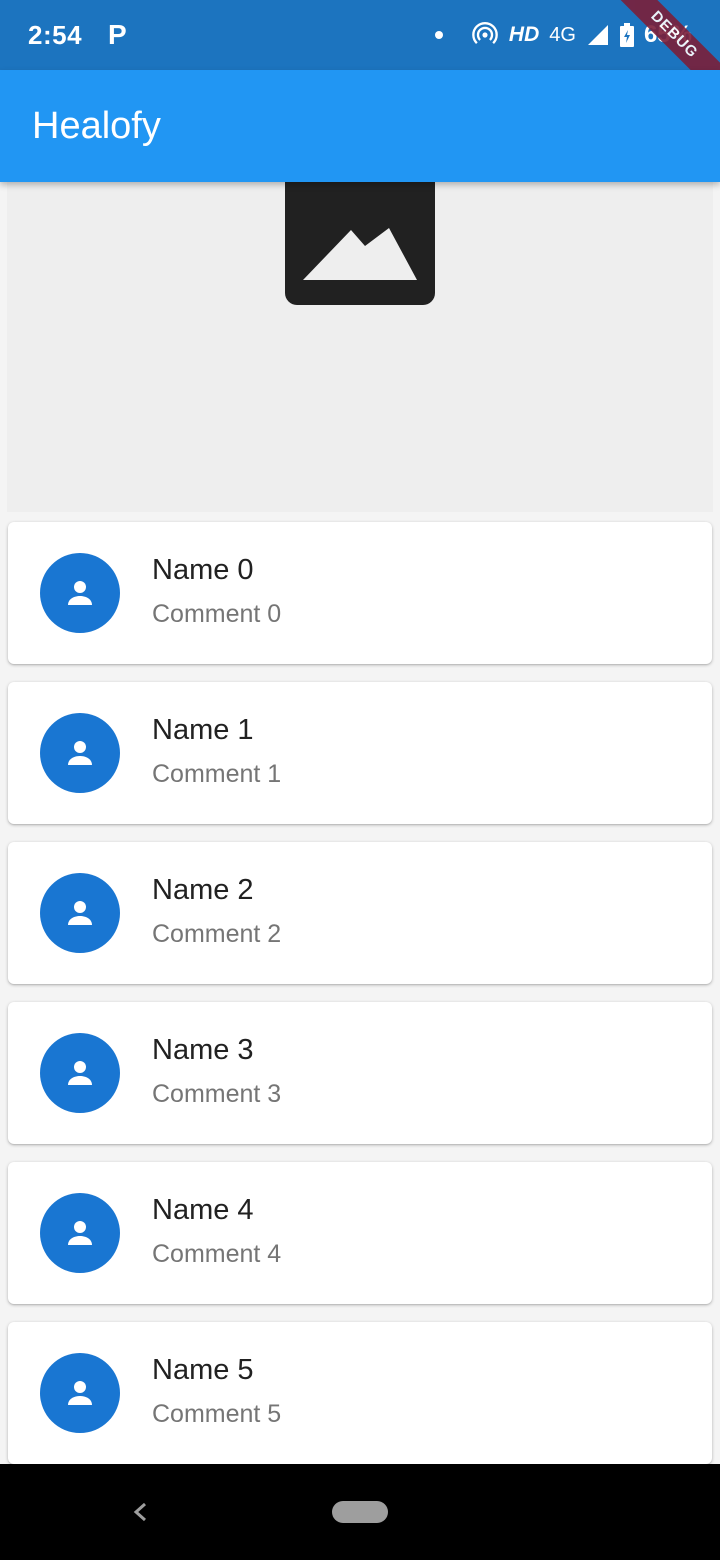 This screenshot has height=1560, width=720. I want to click on item-comment: Comment 2, so click(217, 934).